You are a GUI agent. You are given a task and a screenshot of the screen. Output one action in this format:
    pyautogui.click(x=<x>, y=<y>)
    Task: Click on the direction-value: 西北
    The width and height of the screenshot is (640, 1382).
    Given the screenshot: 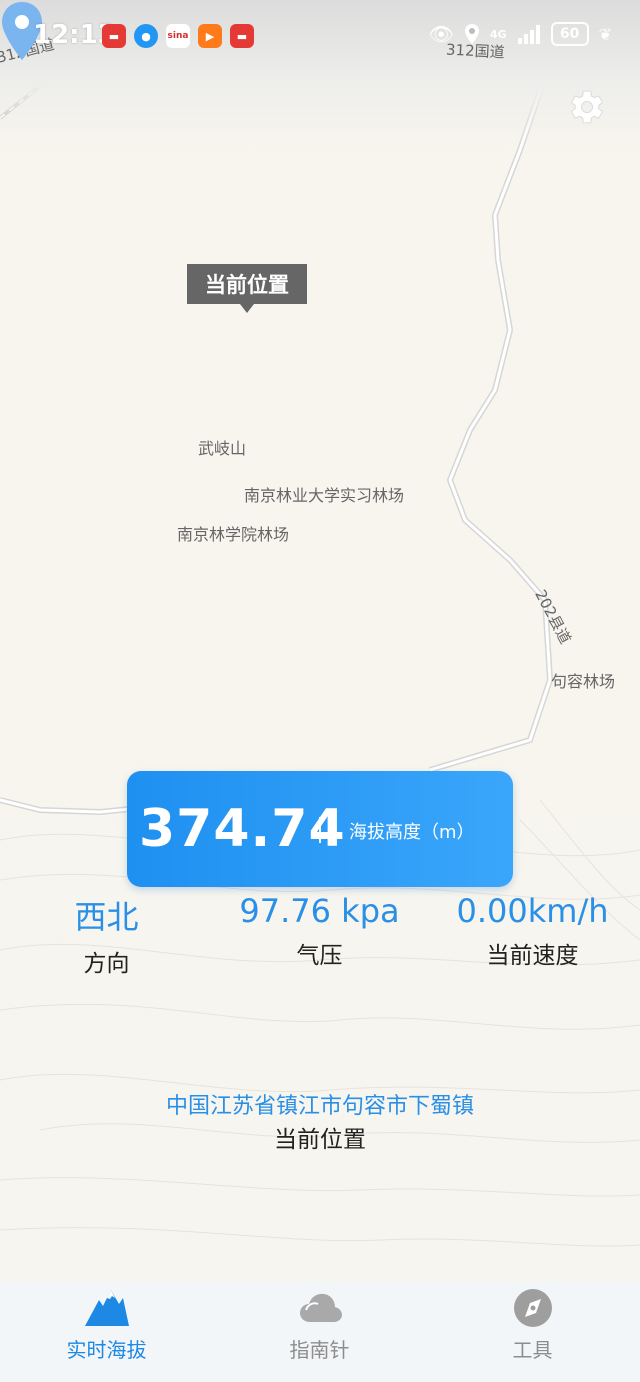 What is the action you would take?
    pyautogui.click(x=106, y=917)
    